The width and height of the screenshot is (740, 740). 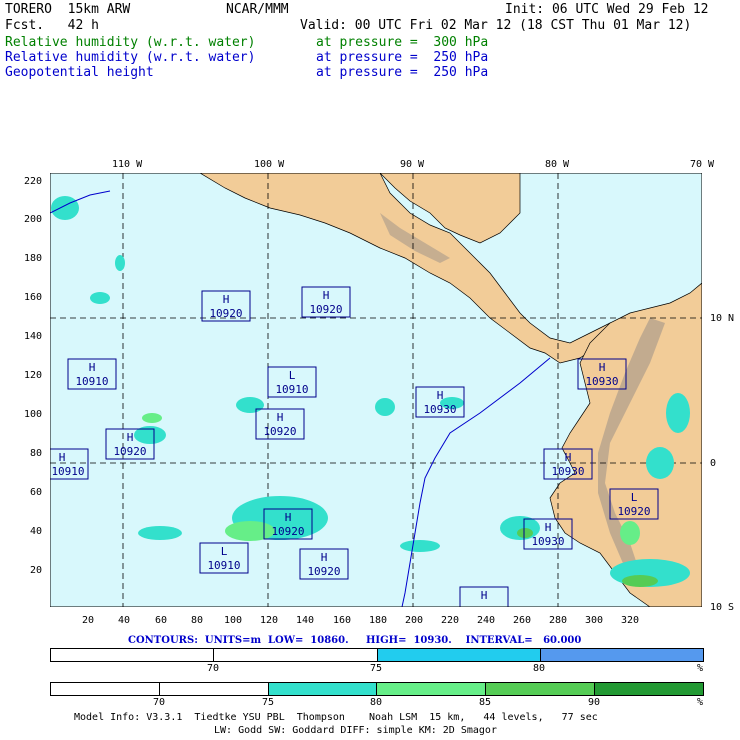 What do you see at coordinates (159, 702) in the screenshot?
I see `colorbar2-tick: 70` at bounding box center [159, 702].